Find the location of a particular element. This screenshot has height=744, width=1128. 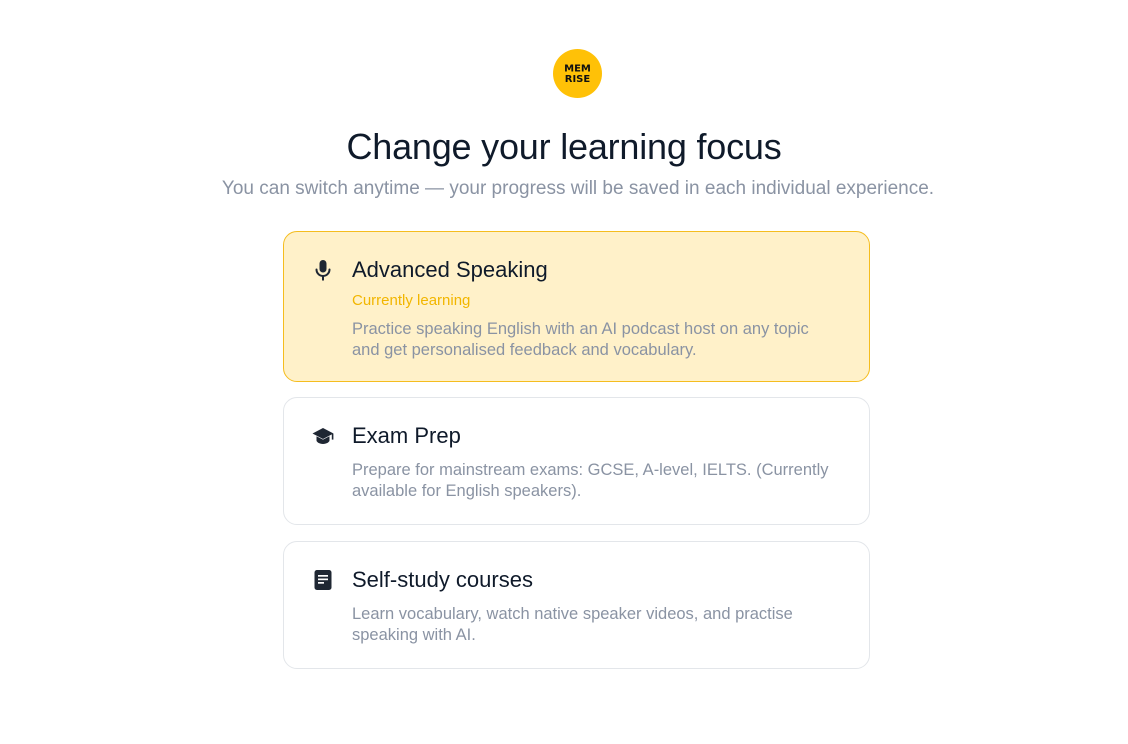

memrise-logo: MEM RISE is located at coordinates (577, 73).